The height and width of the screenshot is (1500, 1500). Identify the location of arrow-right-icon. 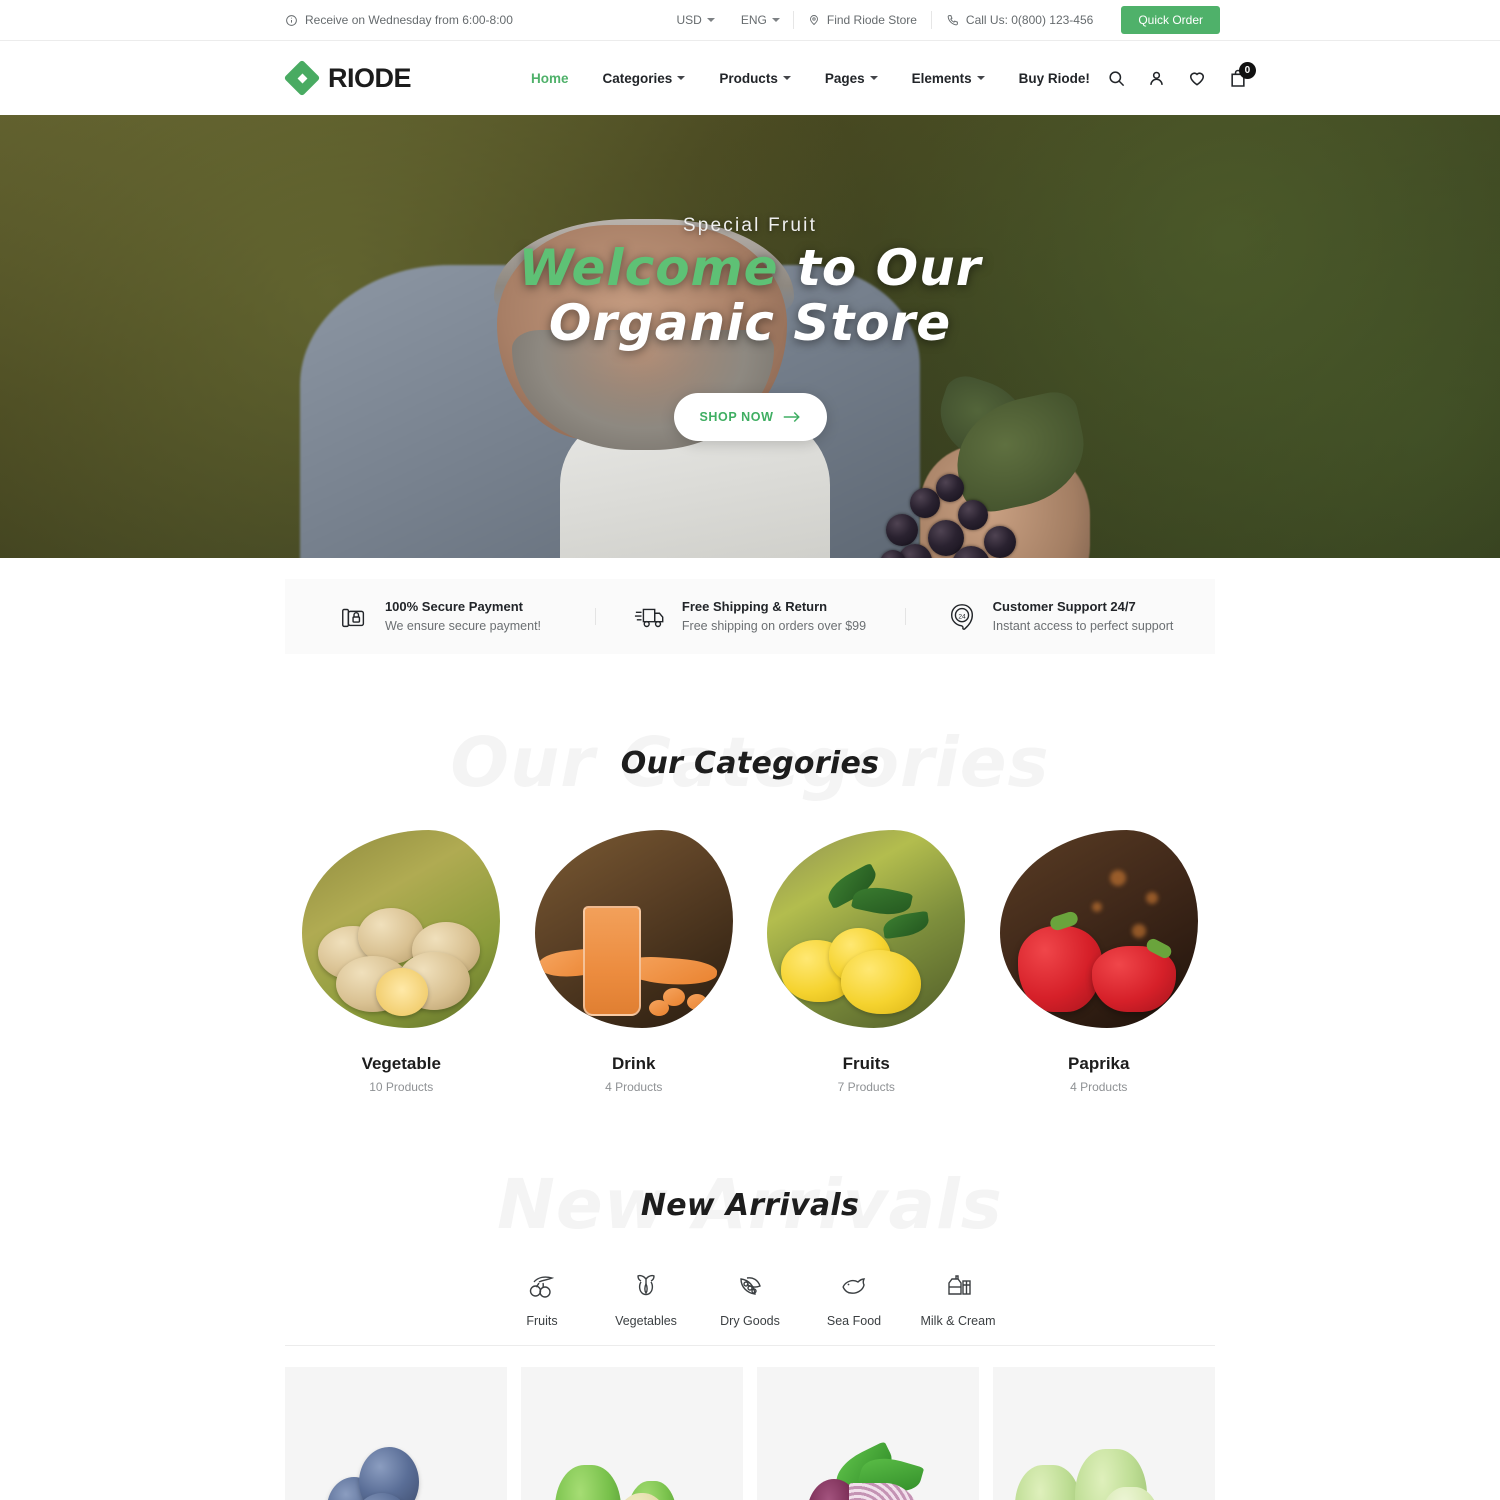
(792, 417).